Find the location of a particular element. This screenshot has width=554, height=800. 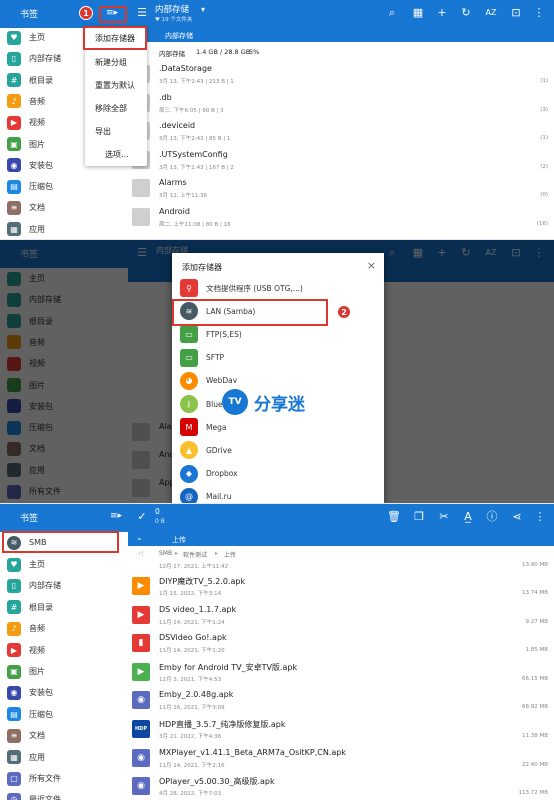

chevron-down-icon: ▾ is located at coordinates (203, 9).